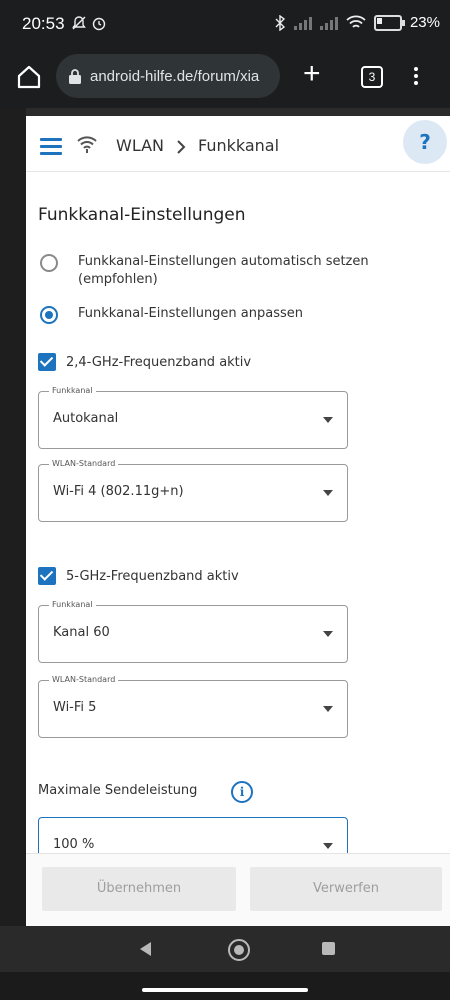 Image resolution: width=450 pixels, height=1000 pixels. I want to click on breadcrumb-wlan: WLAN, so click(140, 145).